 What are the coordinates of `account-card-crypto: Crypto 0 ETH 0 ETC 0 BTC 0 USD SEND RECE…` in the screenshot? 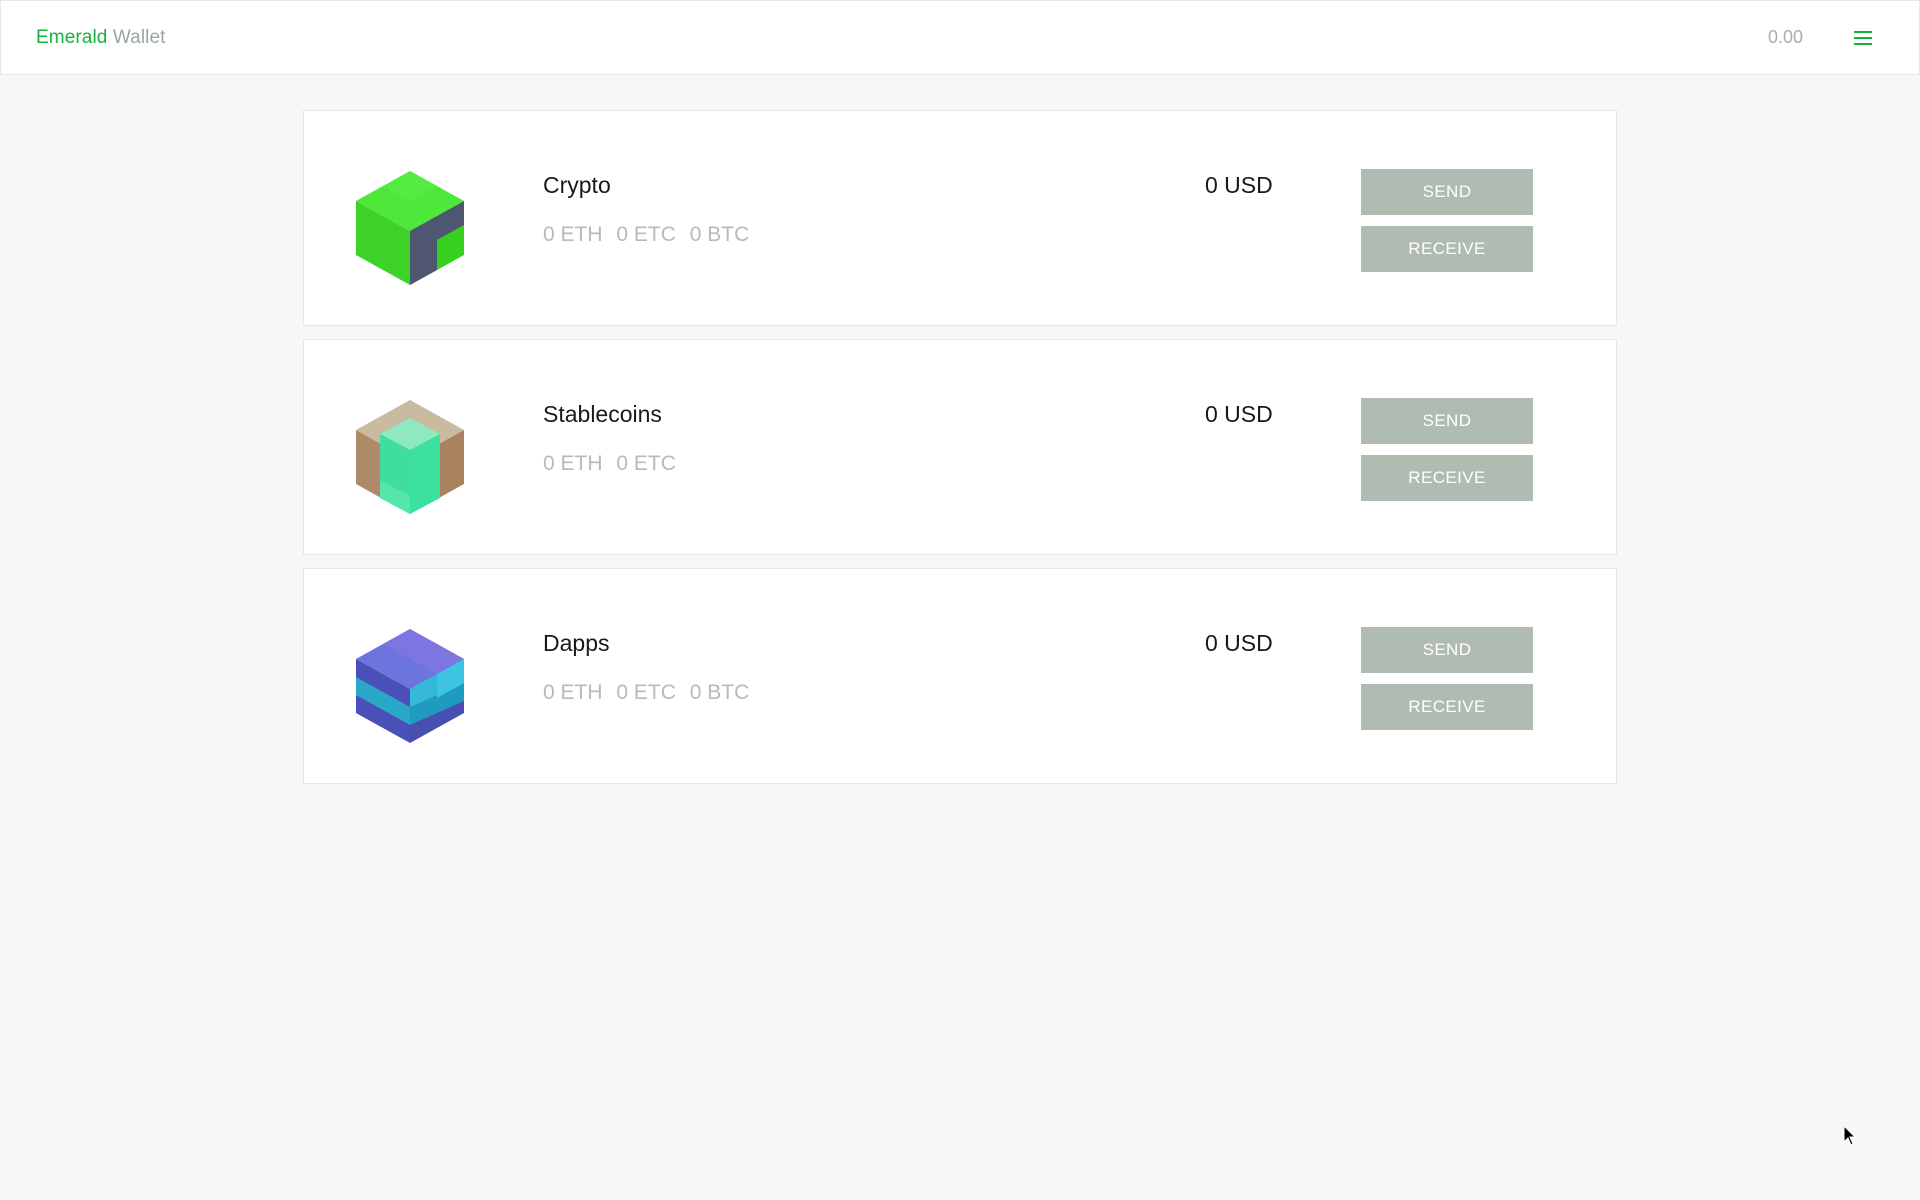 It's located at (960, 218).